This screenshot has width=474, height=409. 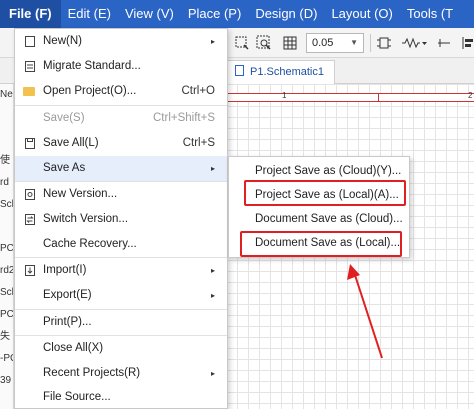 I want to click on ruler-mark-1: 1, so click(x=284, y=95).